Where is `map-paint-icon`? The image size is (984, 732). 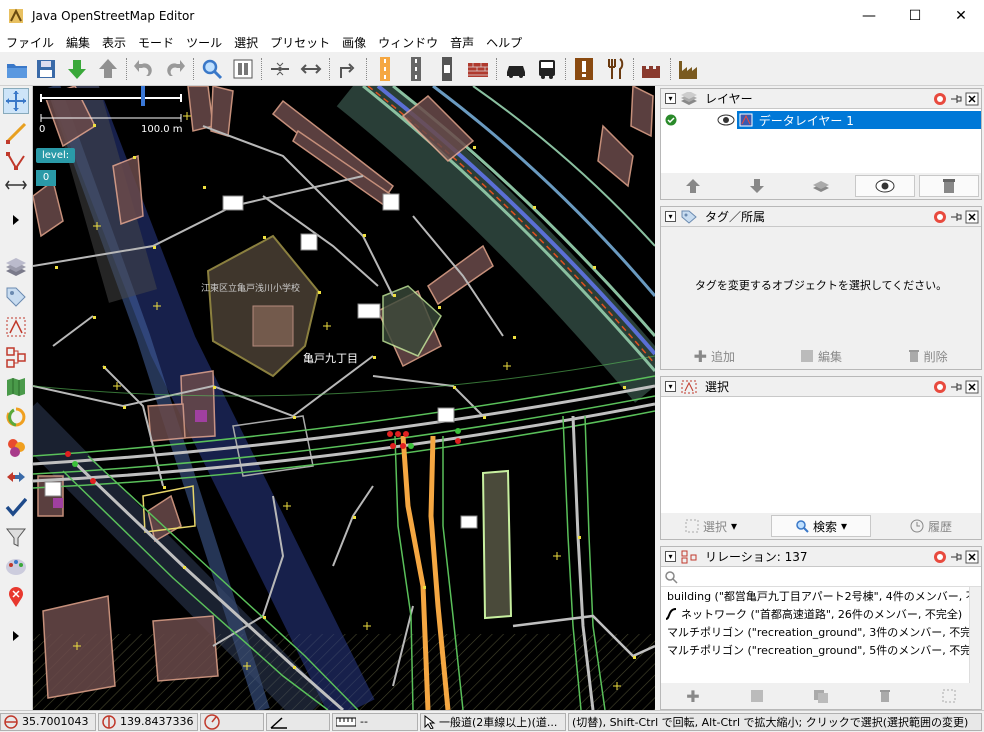 map-paint-icon is located at coordinates (16, 387).